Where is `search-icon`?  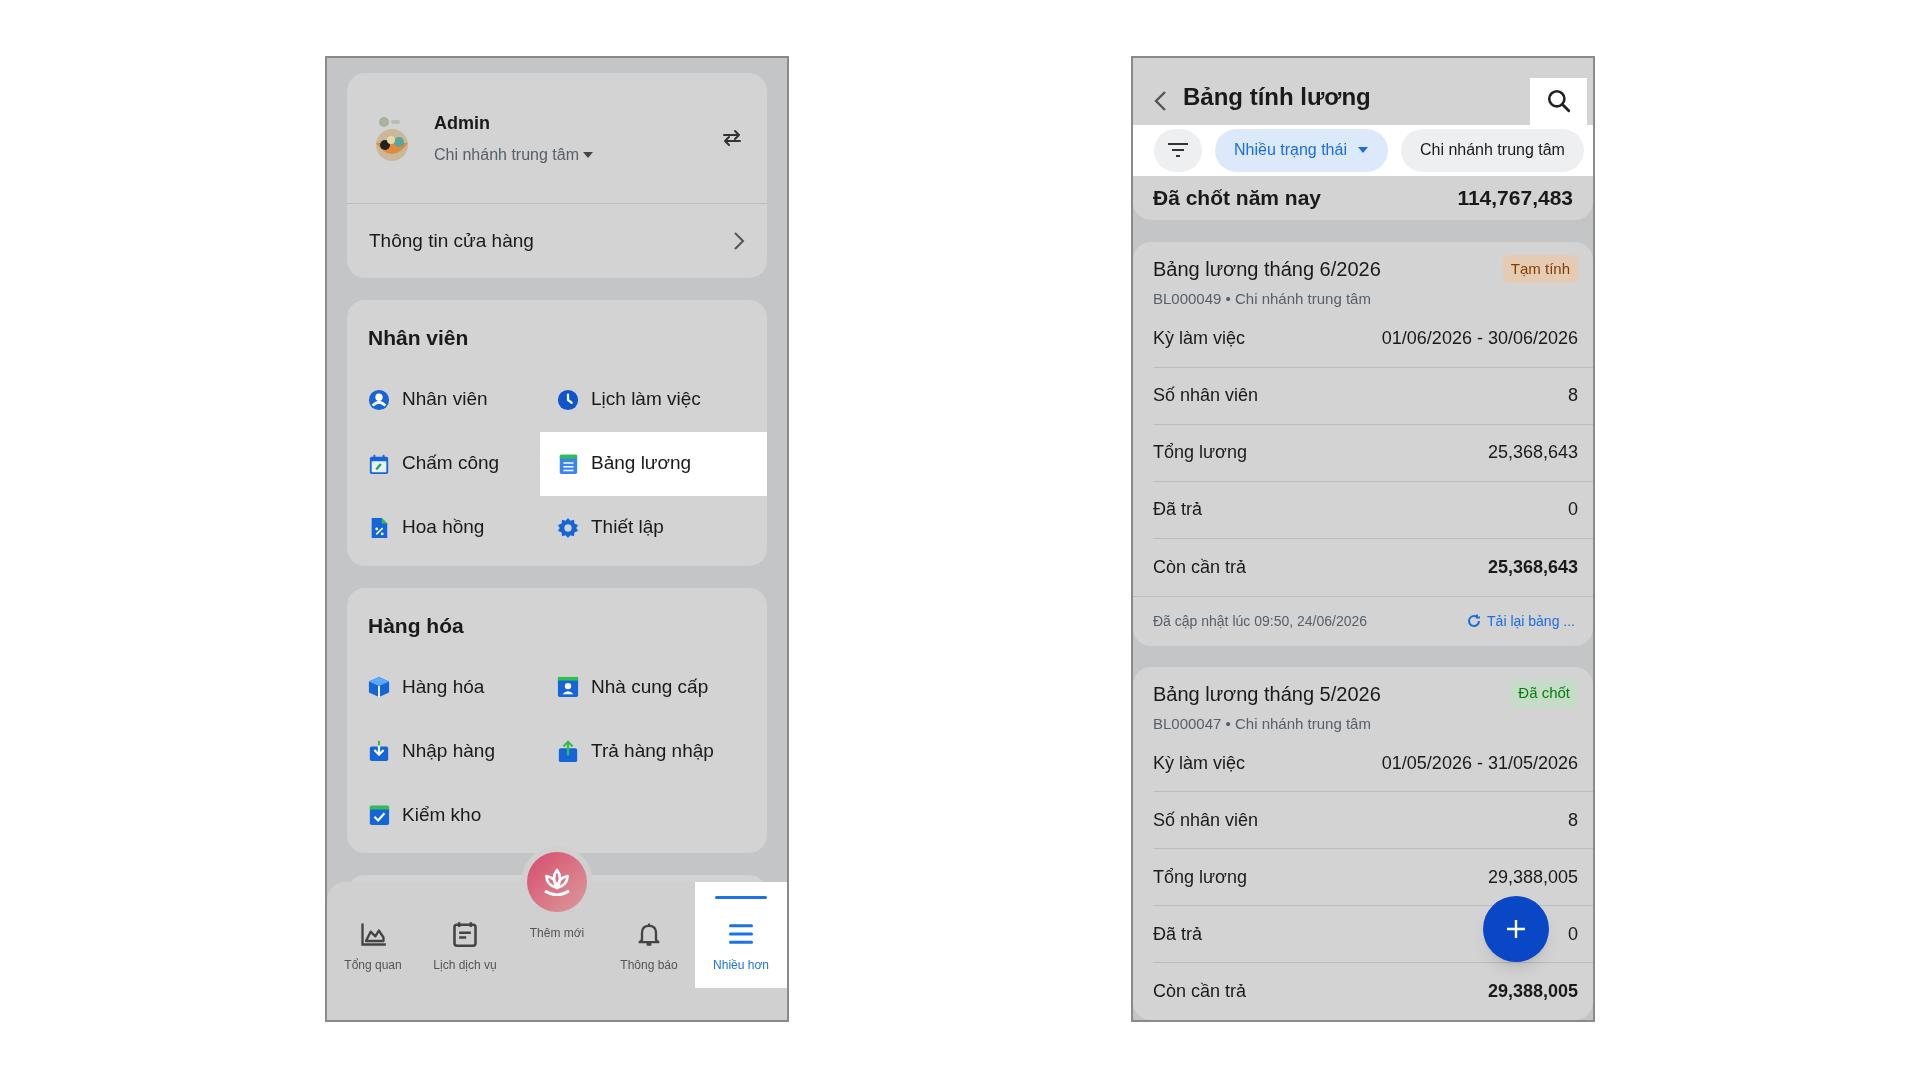 search-icon is located at coordinates (1558, 101).